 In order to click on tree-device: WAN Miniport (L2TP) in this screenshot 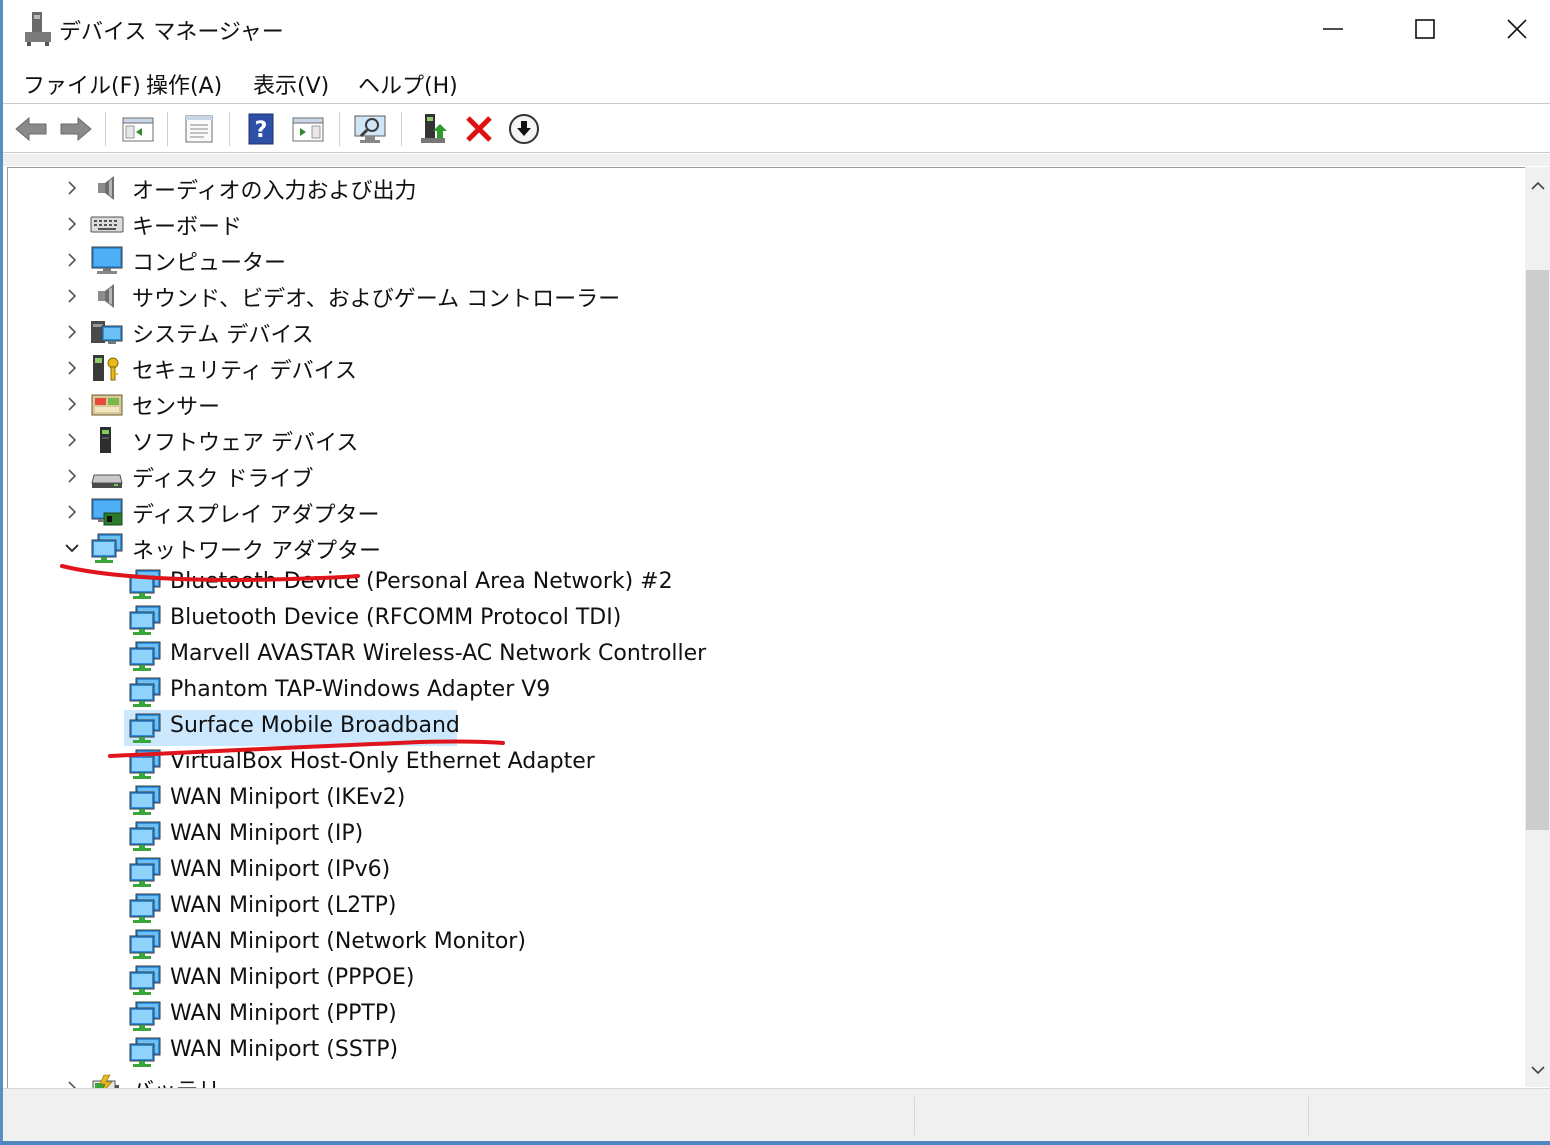, I will do `click(758, 908)`.